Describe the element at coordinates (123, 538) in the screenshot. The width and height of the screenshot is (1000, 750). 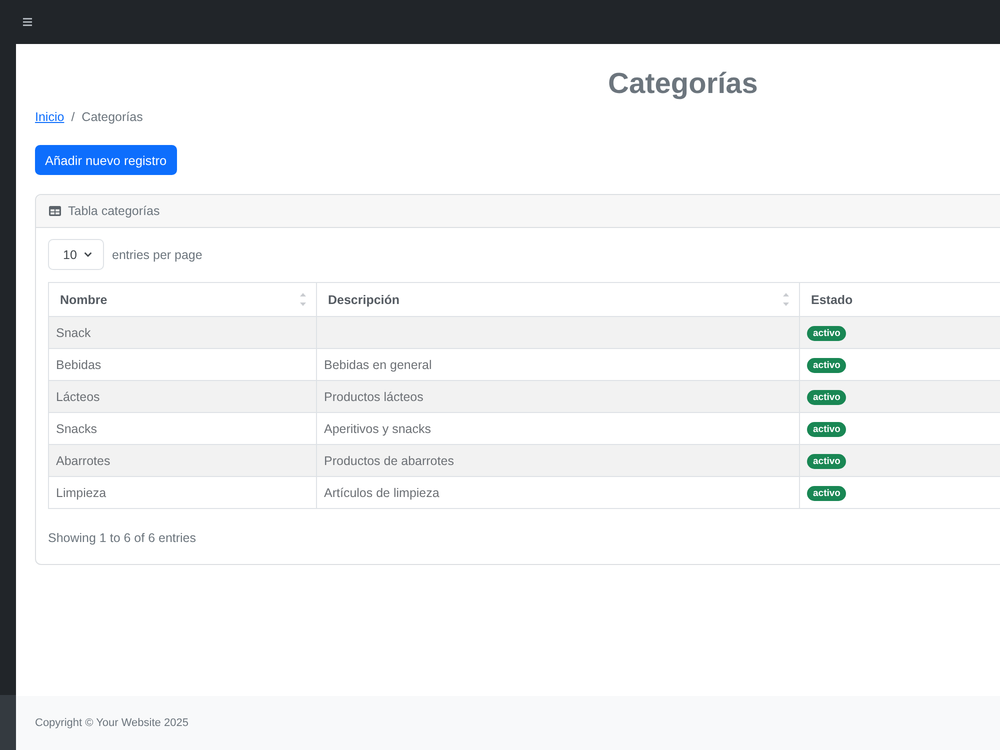
I see `table-info: Showing 1 to 6 of 6 entries` at that location.